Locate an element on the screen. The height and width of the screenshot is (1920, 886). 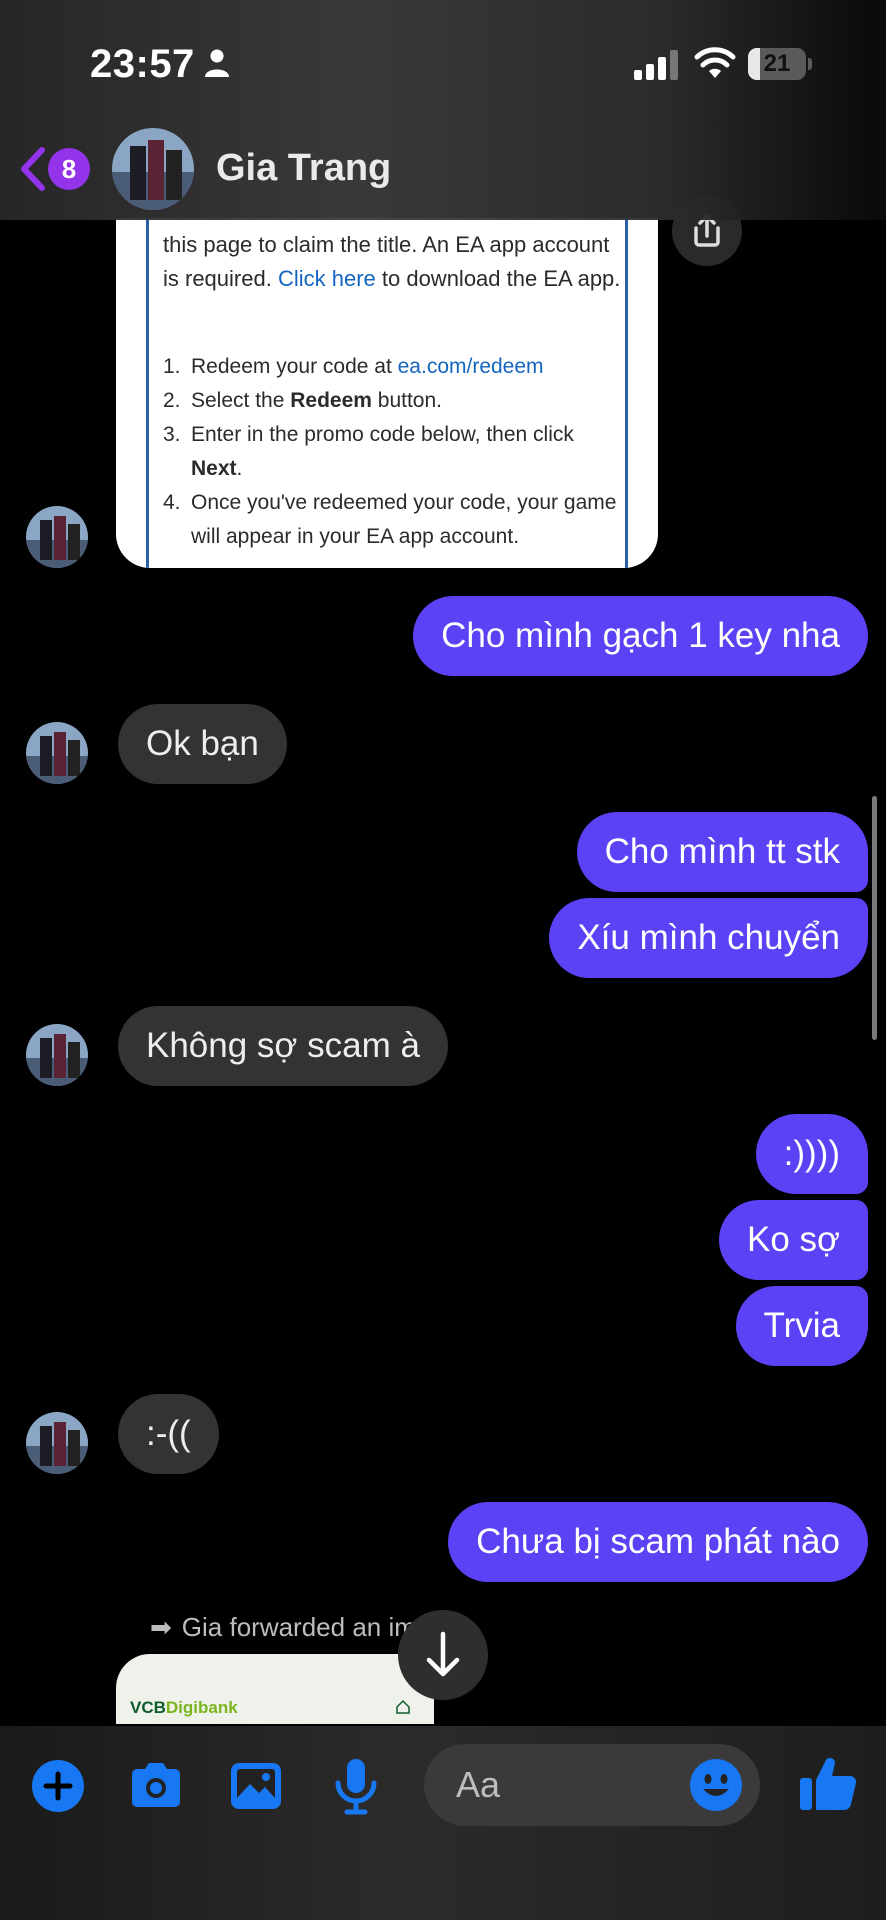
camera-icon is located at coordinates (156, 1786).